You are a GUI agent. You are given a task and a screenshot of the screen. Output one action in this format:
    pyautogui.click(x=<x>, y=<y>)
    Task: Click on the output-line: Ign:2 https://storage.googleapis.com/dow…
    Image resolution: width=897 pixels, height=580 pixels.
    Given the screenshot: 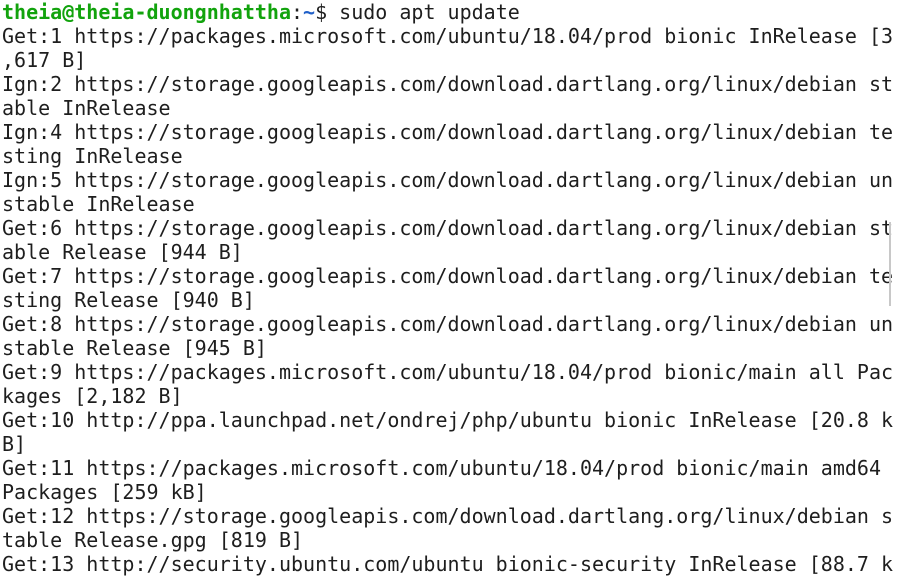 What is the action you would take?
    pyautogui.click(x=448, y=84)
    